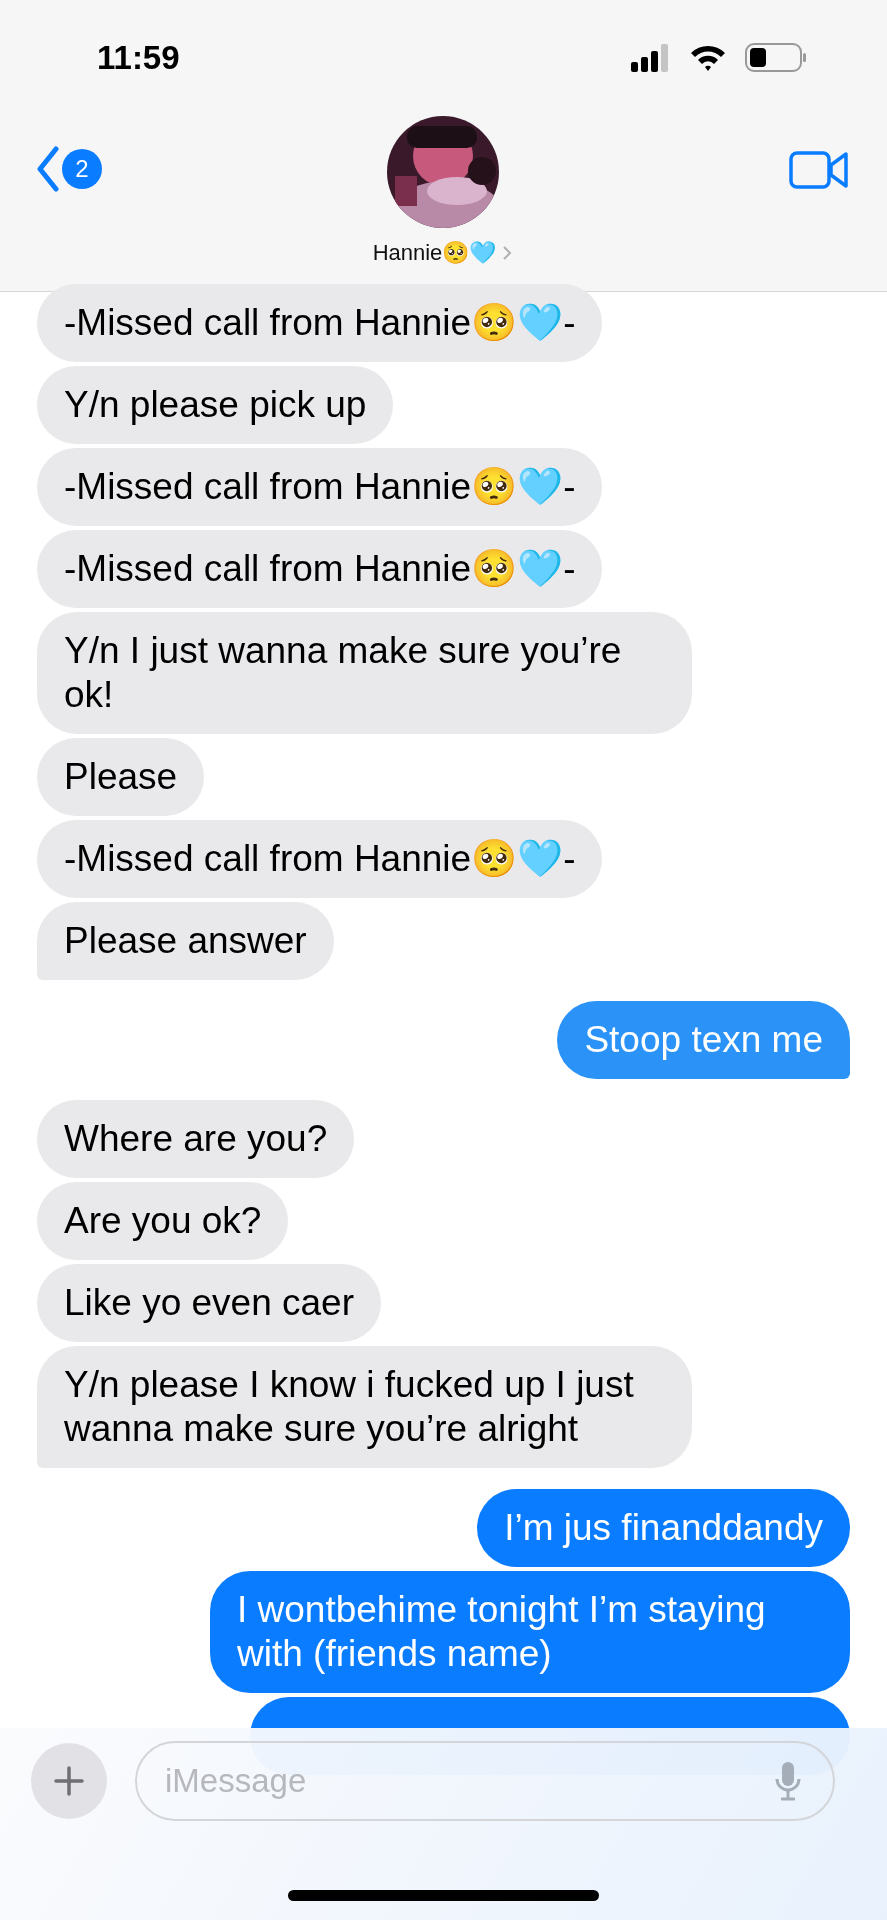  I want to click on video-camera-icon, so click(819, 170).